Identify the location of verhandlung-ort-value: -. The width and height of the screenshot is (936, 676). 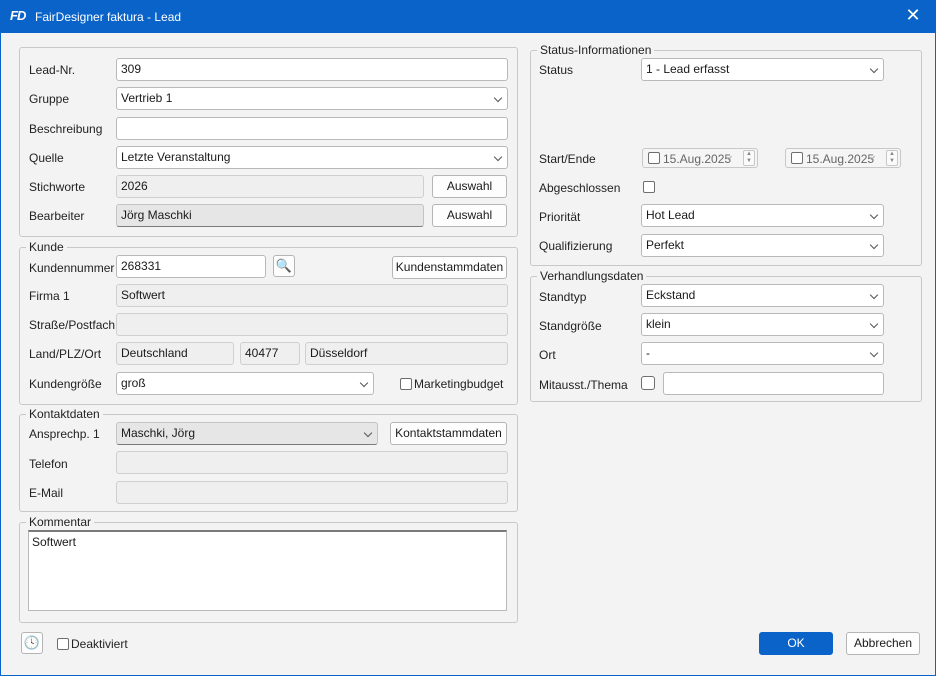
(648, 353).